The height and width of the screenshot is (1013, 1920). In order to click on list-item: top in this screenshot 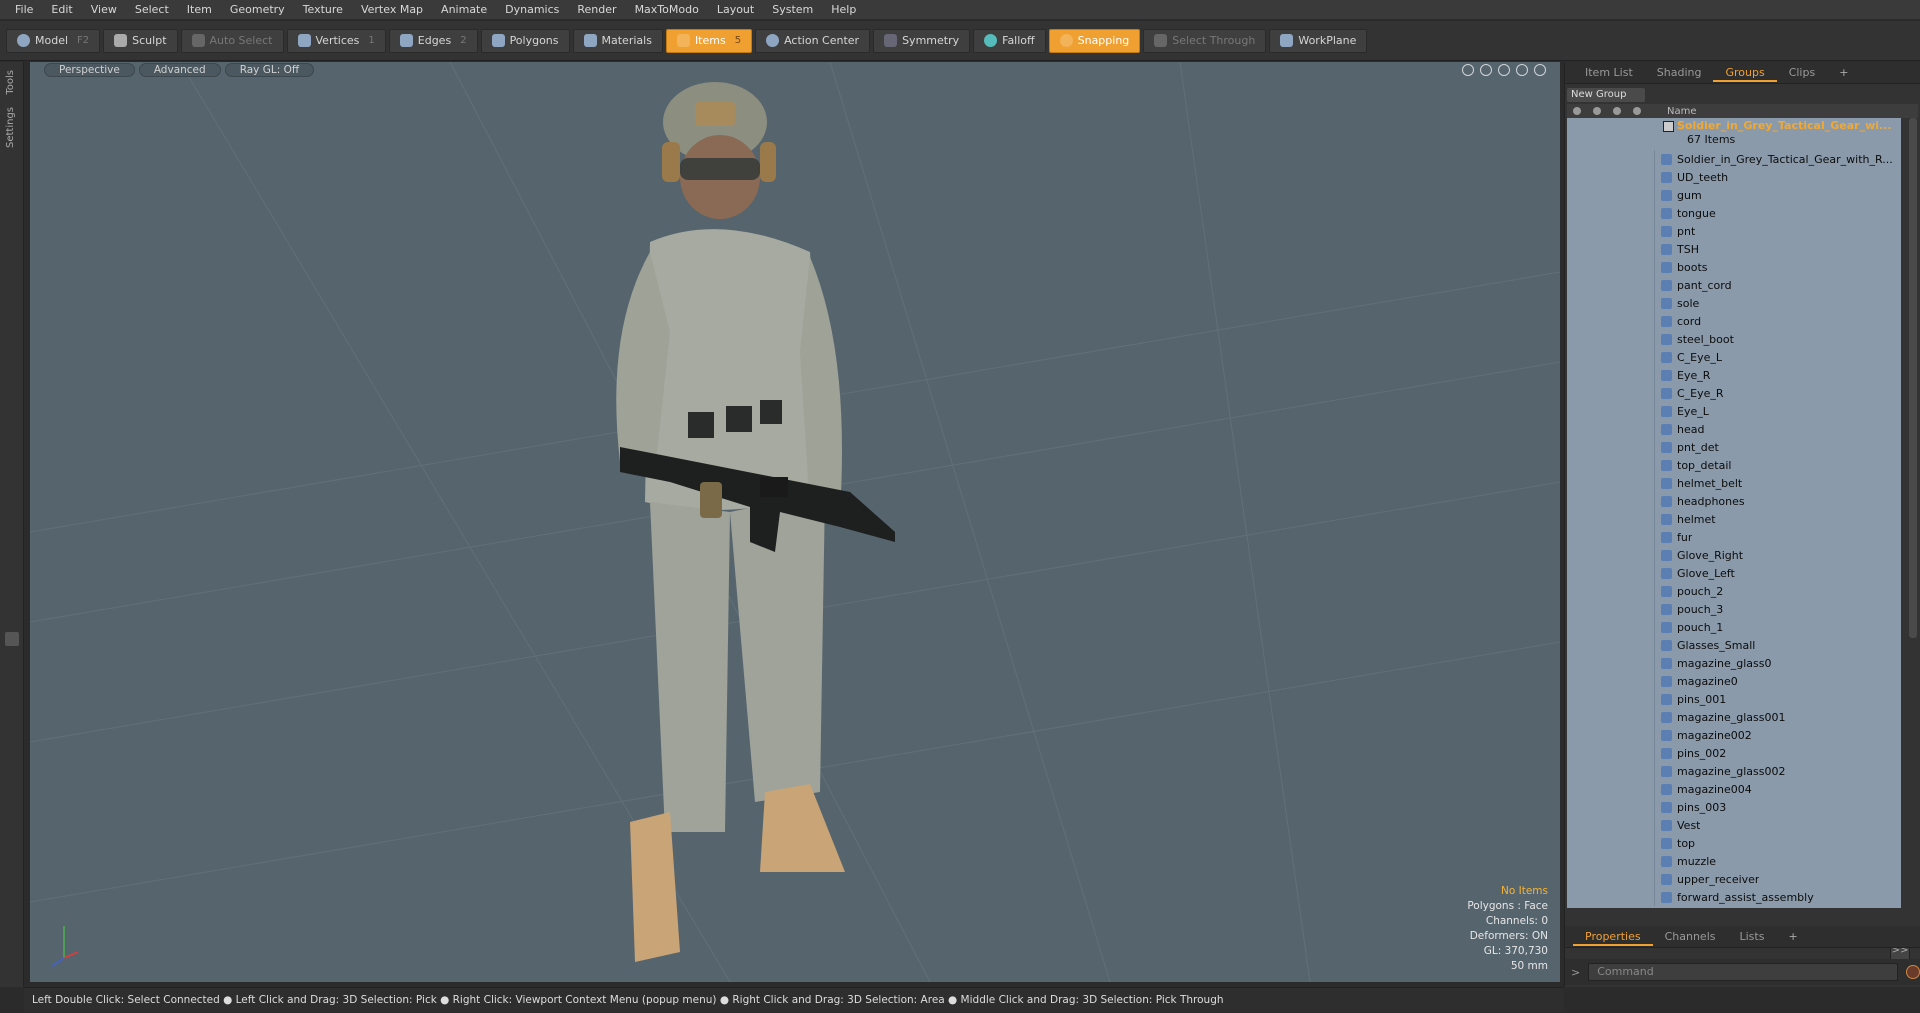, I will do `click(1734, 843)`.